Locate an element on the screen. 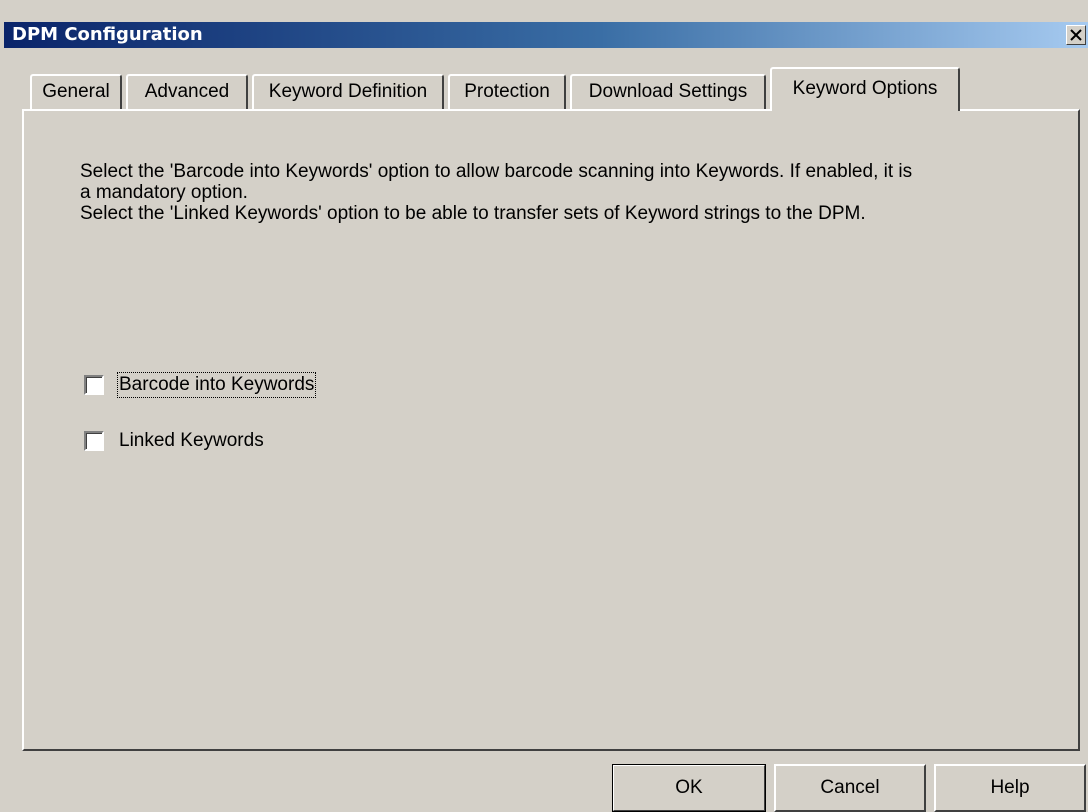  barcode-into-keywords-checkbox is located at coordinates (94, 385).